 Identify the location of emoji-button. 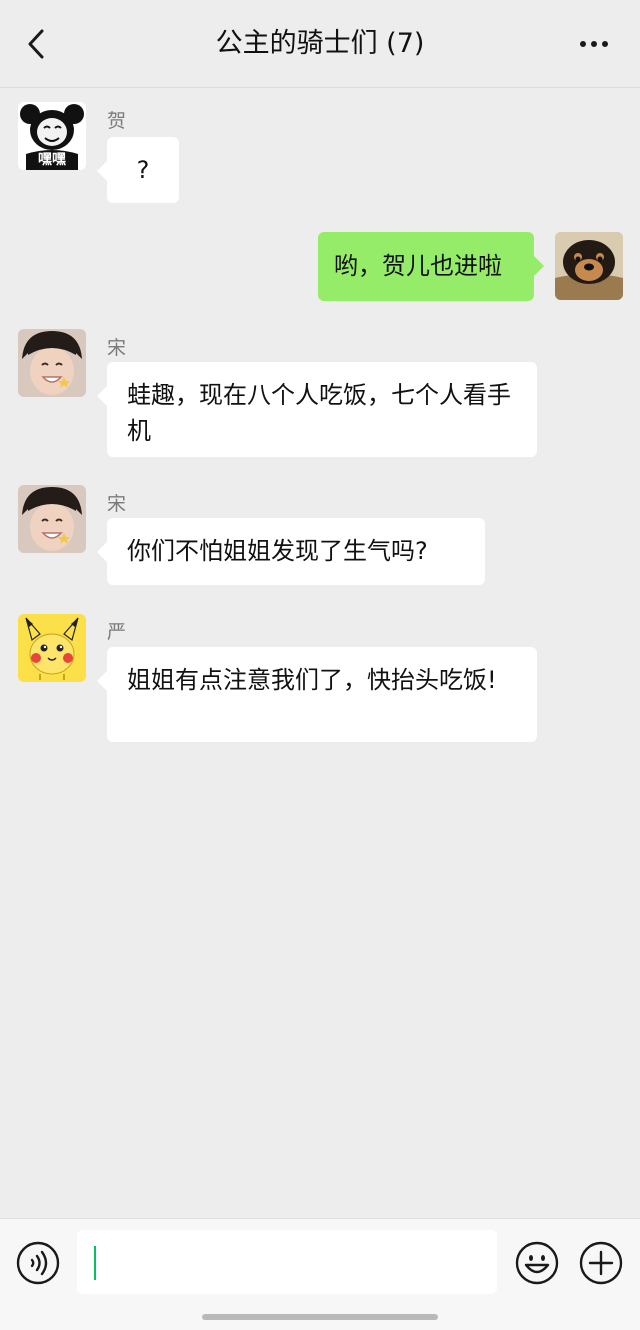
(537, 1263).